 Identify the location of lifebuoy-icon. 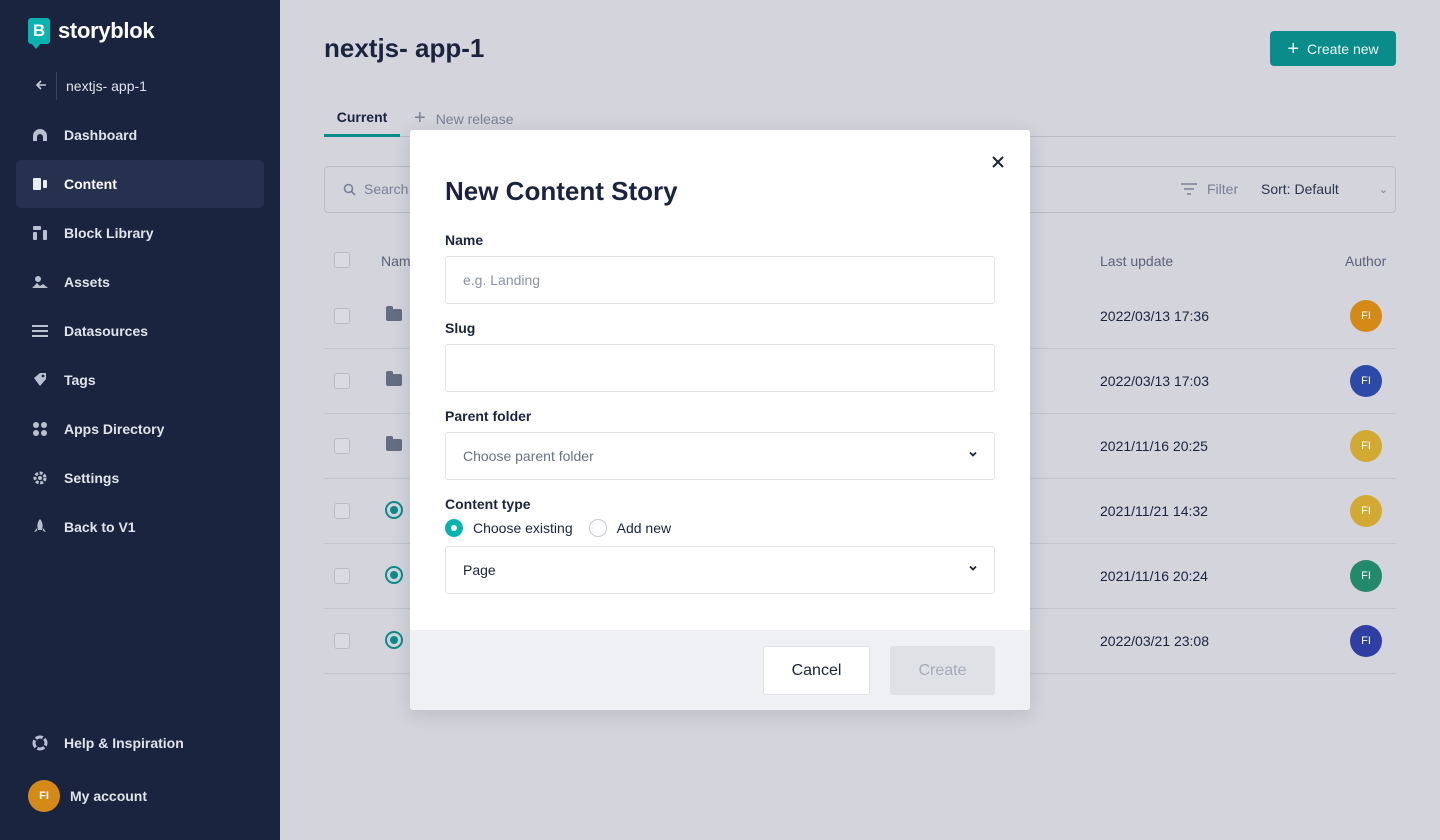
(40, 743).